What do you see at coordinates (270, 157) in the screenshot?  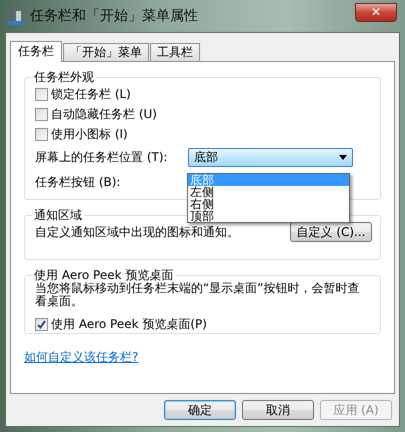 I see `position-dropdown: 底部` at bounding box center [270, 157].